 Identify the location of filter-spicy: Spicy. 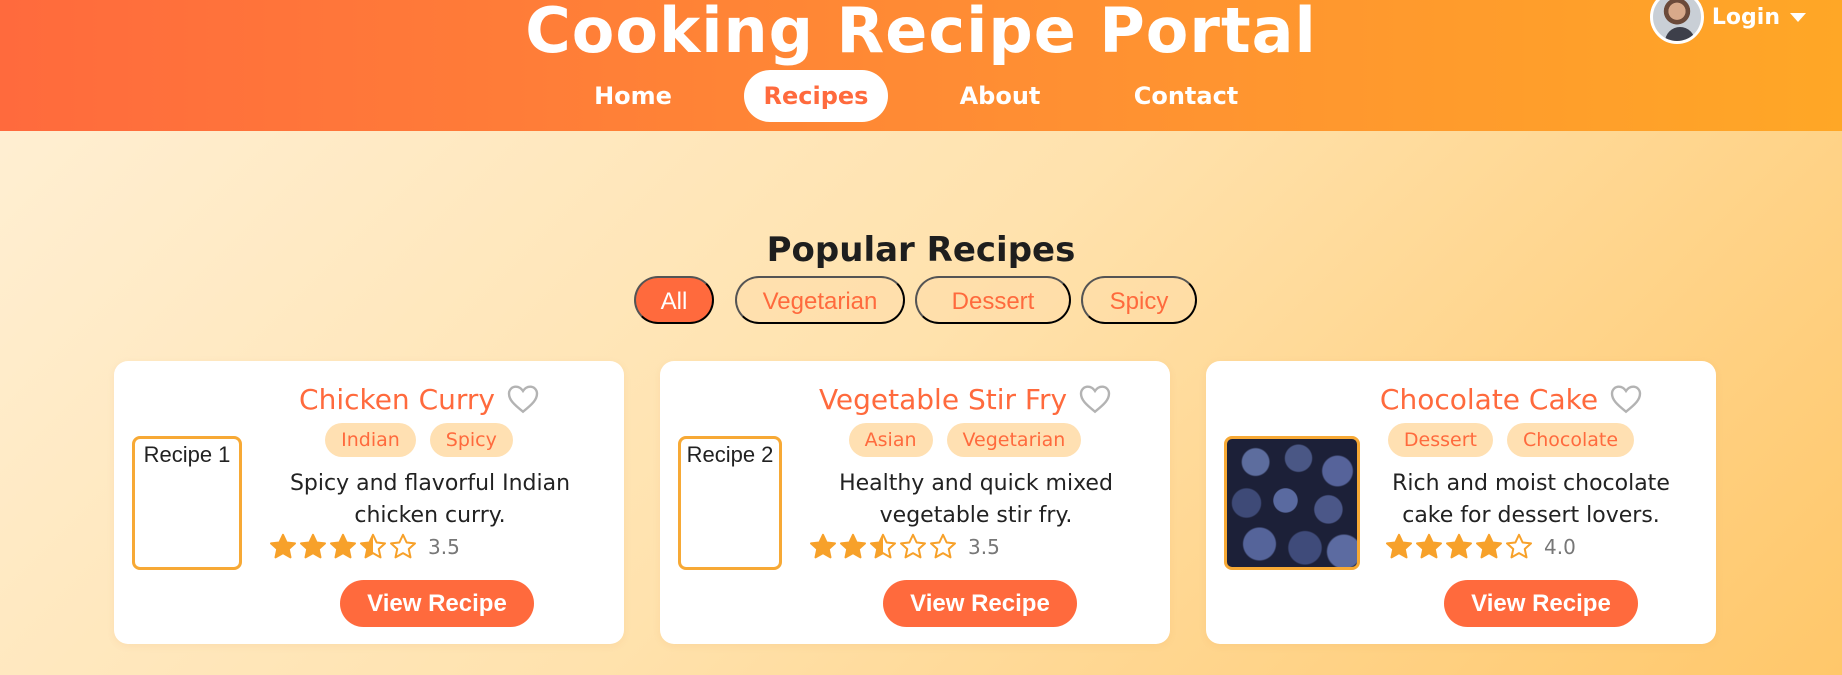
(1139, 300).